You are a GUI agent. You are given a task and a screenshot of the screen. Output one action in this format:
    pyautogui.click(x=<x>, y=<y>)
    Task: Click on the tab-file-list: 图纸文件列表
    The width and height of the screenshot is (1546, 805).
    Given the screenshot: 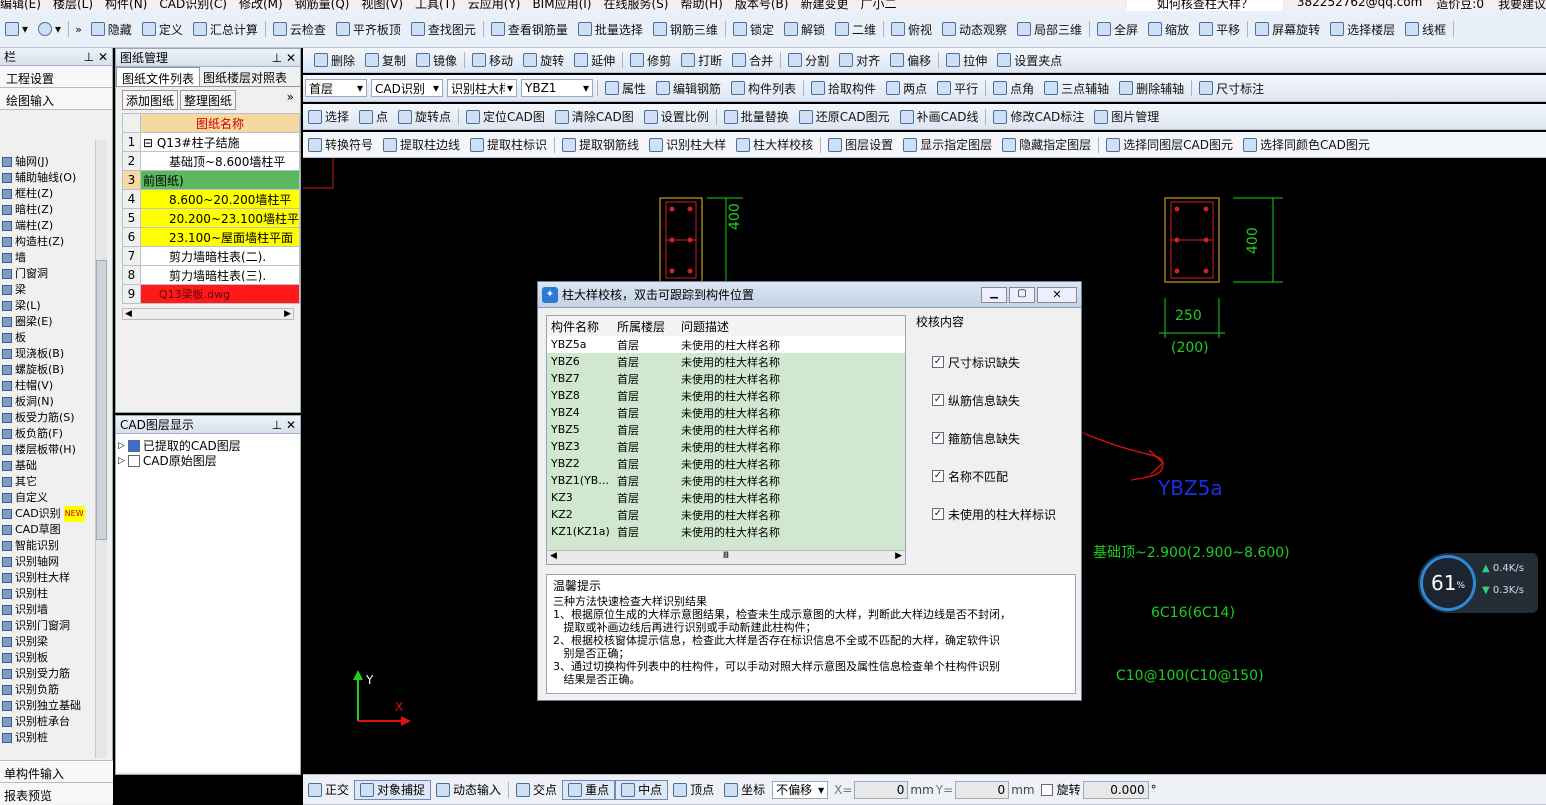 What is the action you would take?
    pyautogui.click(x=158, y=76)
    